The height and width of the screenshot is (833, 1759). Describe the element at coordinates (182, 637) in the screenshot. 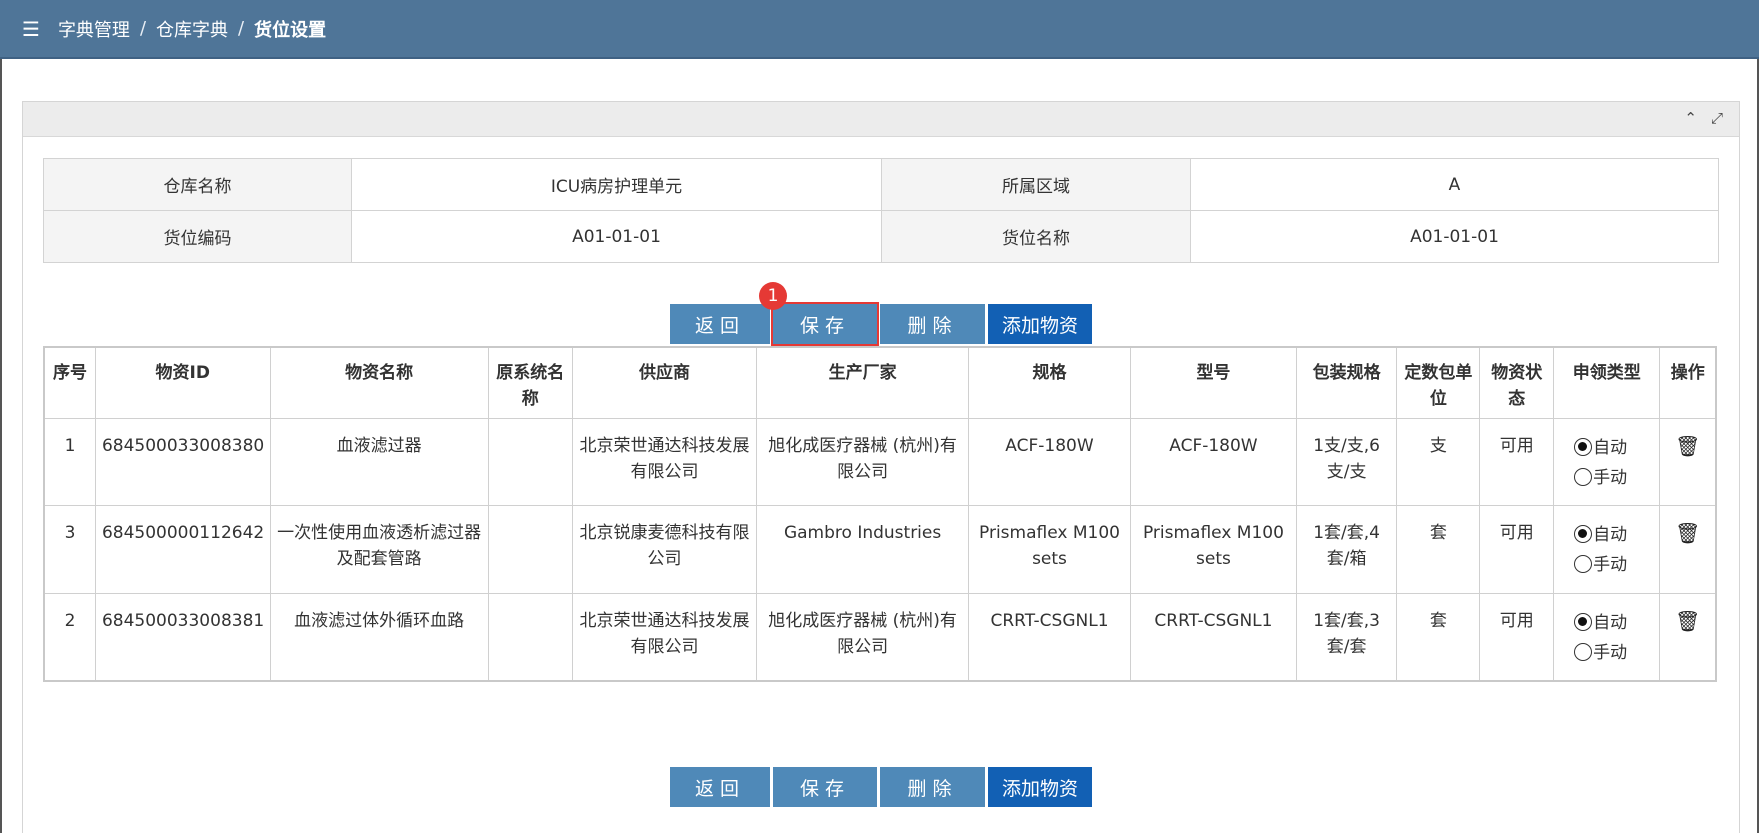

I see `cell-id: 684500033008381` at that location.